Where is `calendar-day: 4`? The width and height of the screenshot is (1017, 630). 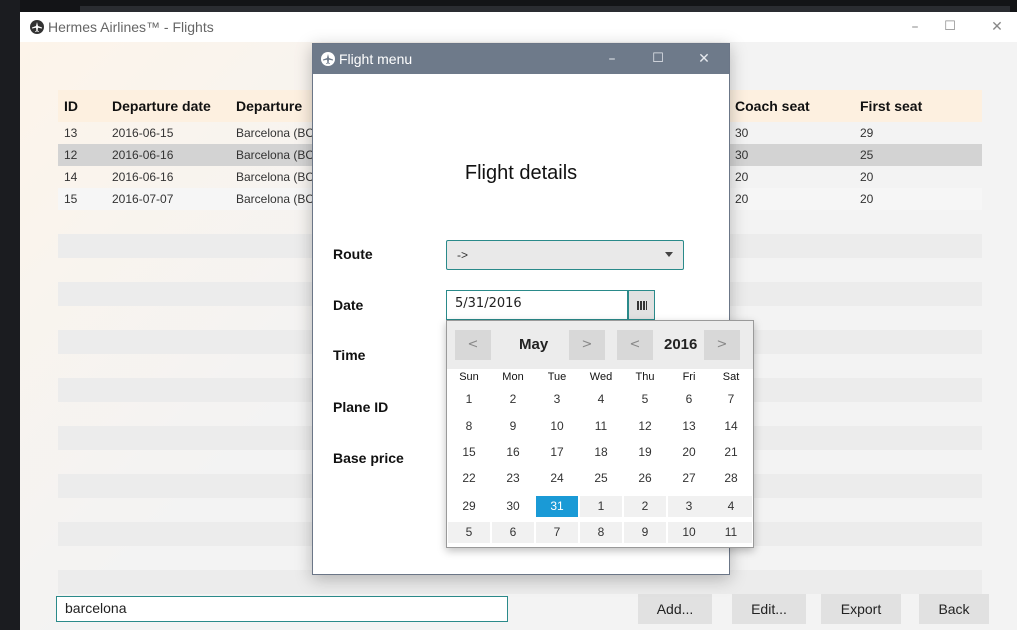 calendar-day: 4 is located at coordinates (601, 399).